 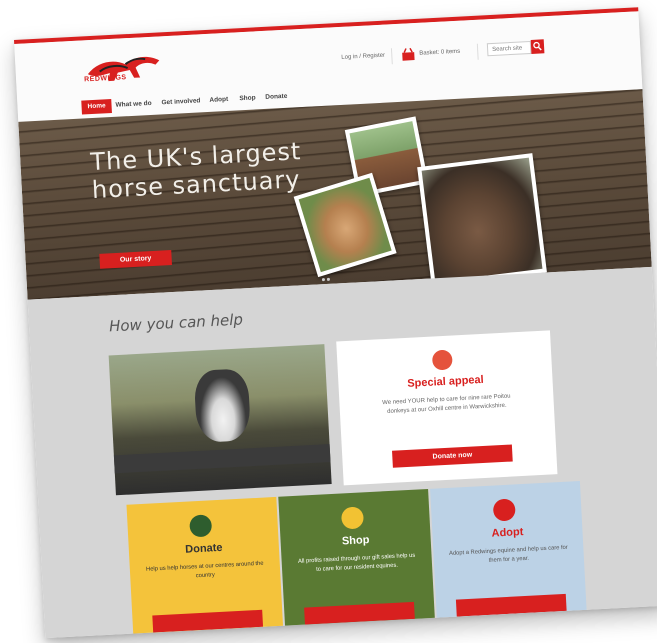 I want to click on adopt-card-button, so click(x=511, y=605).